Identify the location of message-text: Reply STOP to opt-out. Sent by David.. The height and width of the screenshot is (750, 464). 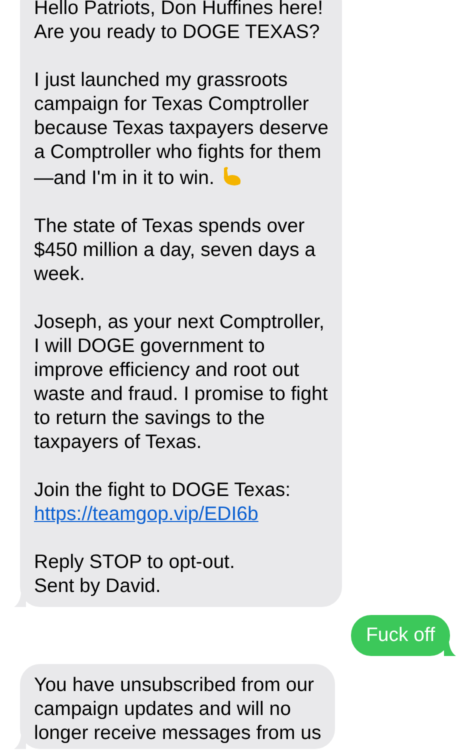
(135, 574).